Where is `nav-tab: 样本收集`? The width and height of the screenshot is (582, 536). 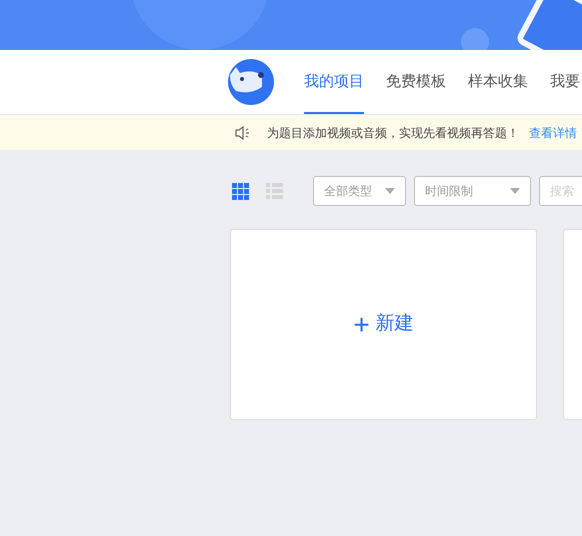 nav-tab: 样本收集 is located at coordinates (498, 82).